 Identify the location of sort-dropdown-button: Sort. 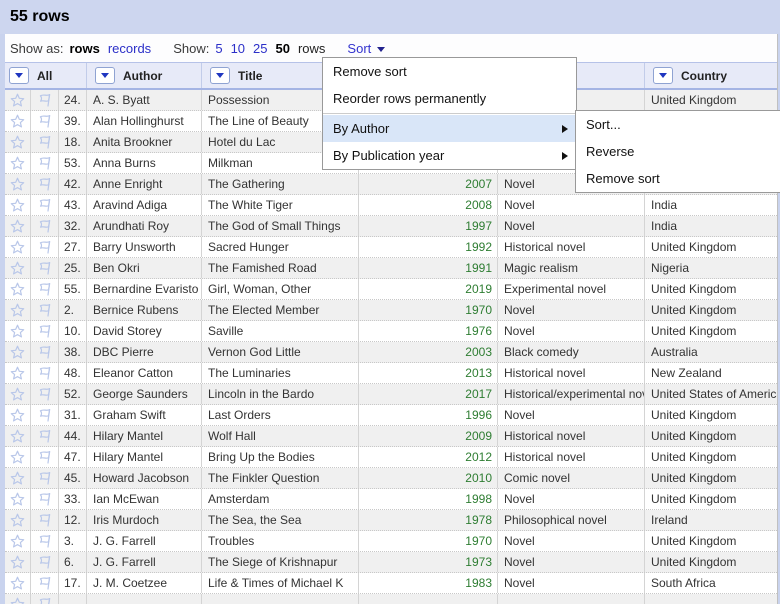
(366, 48).